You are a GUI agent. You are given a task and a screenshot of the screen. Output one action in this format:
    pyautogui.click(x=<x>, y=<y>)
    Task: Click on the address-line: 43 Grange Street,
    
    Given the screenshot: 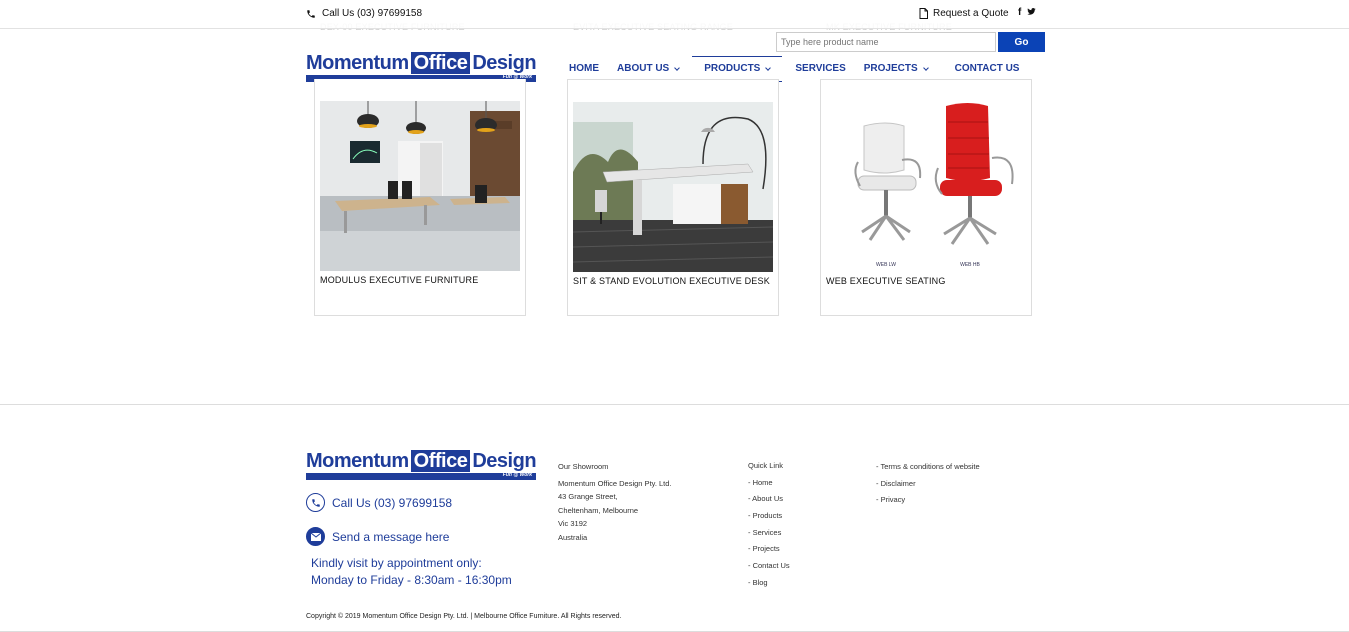 What is the action you would take?
    pyautogui.click(x=588, y=496)
    